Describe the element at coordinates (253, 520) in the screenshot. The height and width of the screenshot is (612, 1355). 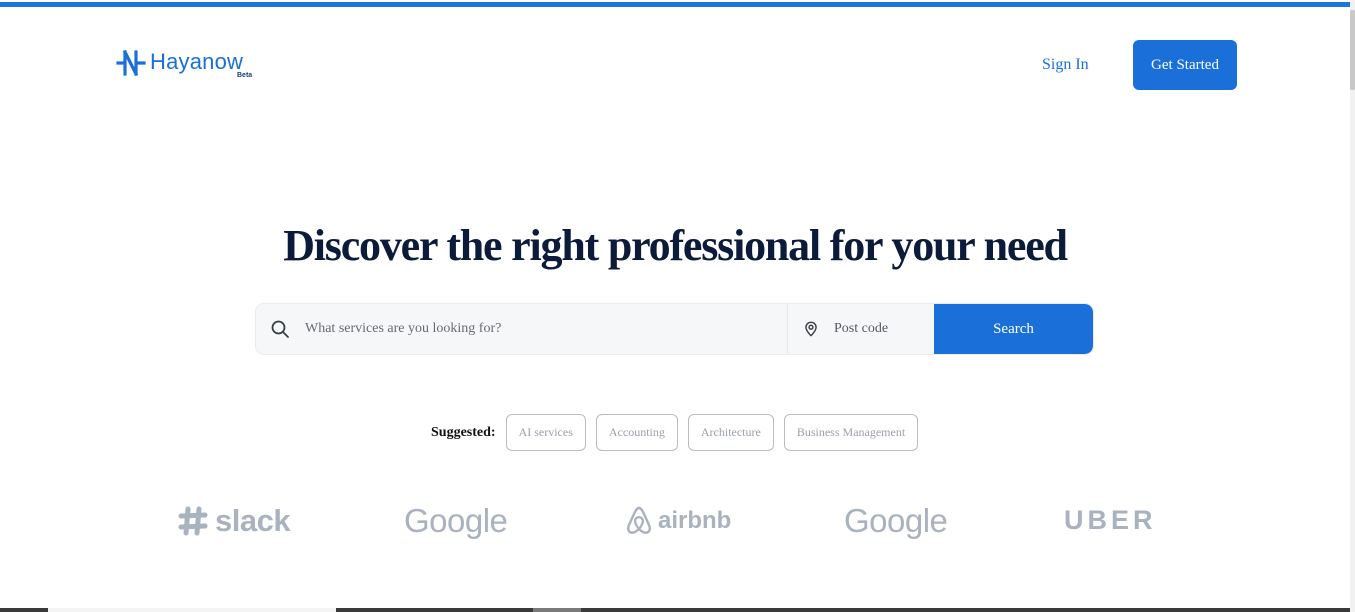
I see `slack-wordmark: slack` at that location.